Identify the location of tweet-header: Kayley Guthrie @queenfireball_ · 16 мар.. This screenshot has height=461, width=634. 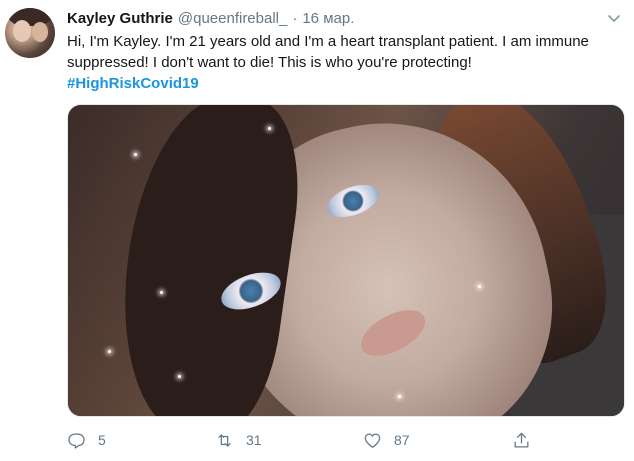
(210, 18).